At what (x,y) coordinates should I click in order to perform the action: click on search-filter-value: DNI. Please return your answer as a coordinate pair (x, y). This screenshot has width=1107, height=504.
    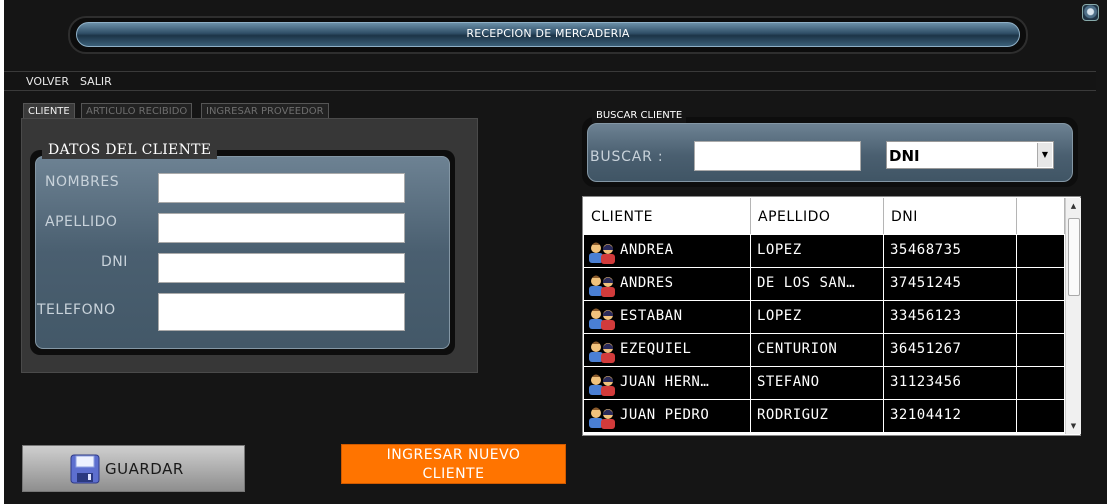
    Looking at the image, I should click on (904, 156).